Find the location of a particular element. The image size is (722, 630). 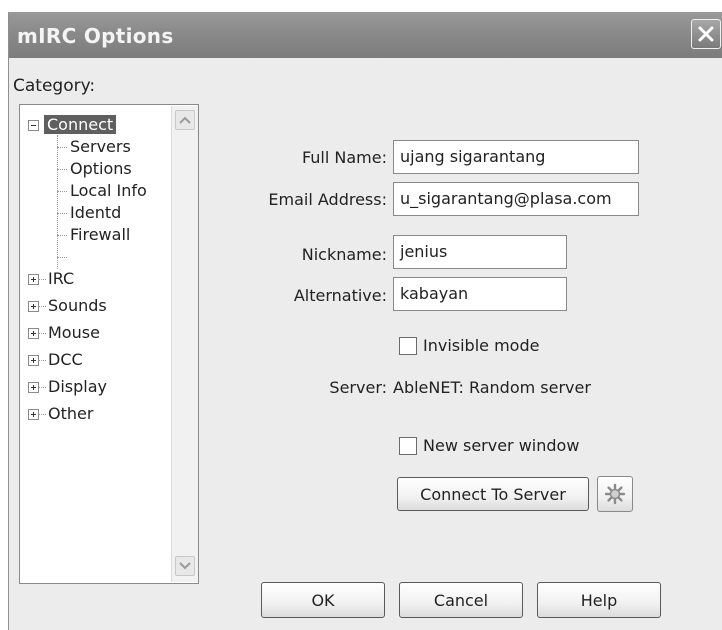

tree-item-other: Other is located at coordinates (70, 414).